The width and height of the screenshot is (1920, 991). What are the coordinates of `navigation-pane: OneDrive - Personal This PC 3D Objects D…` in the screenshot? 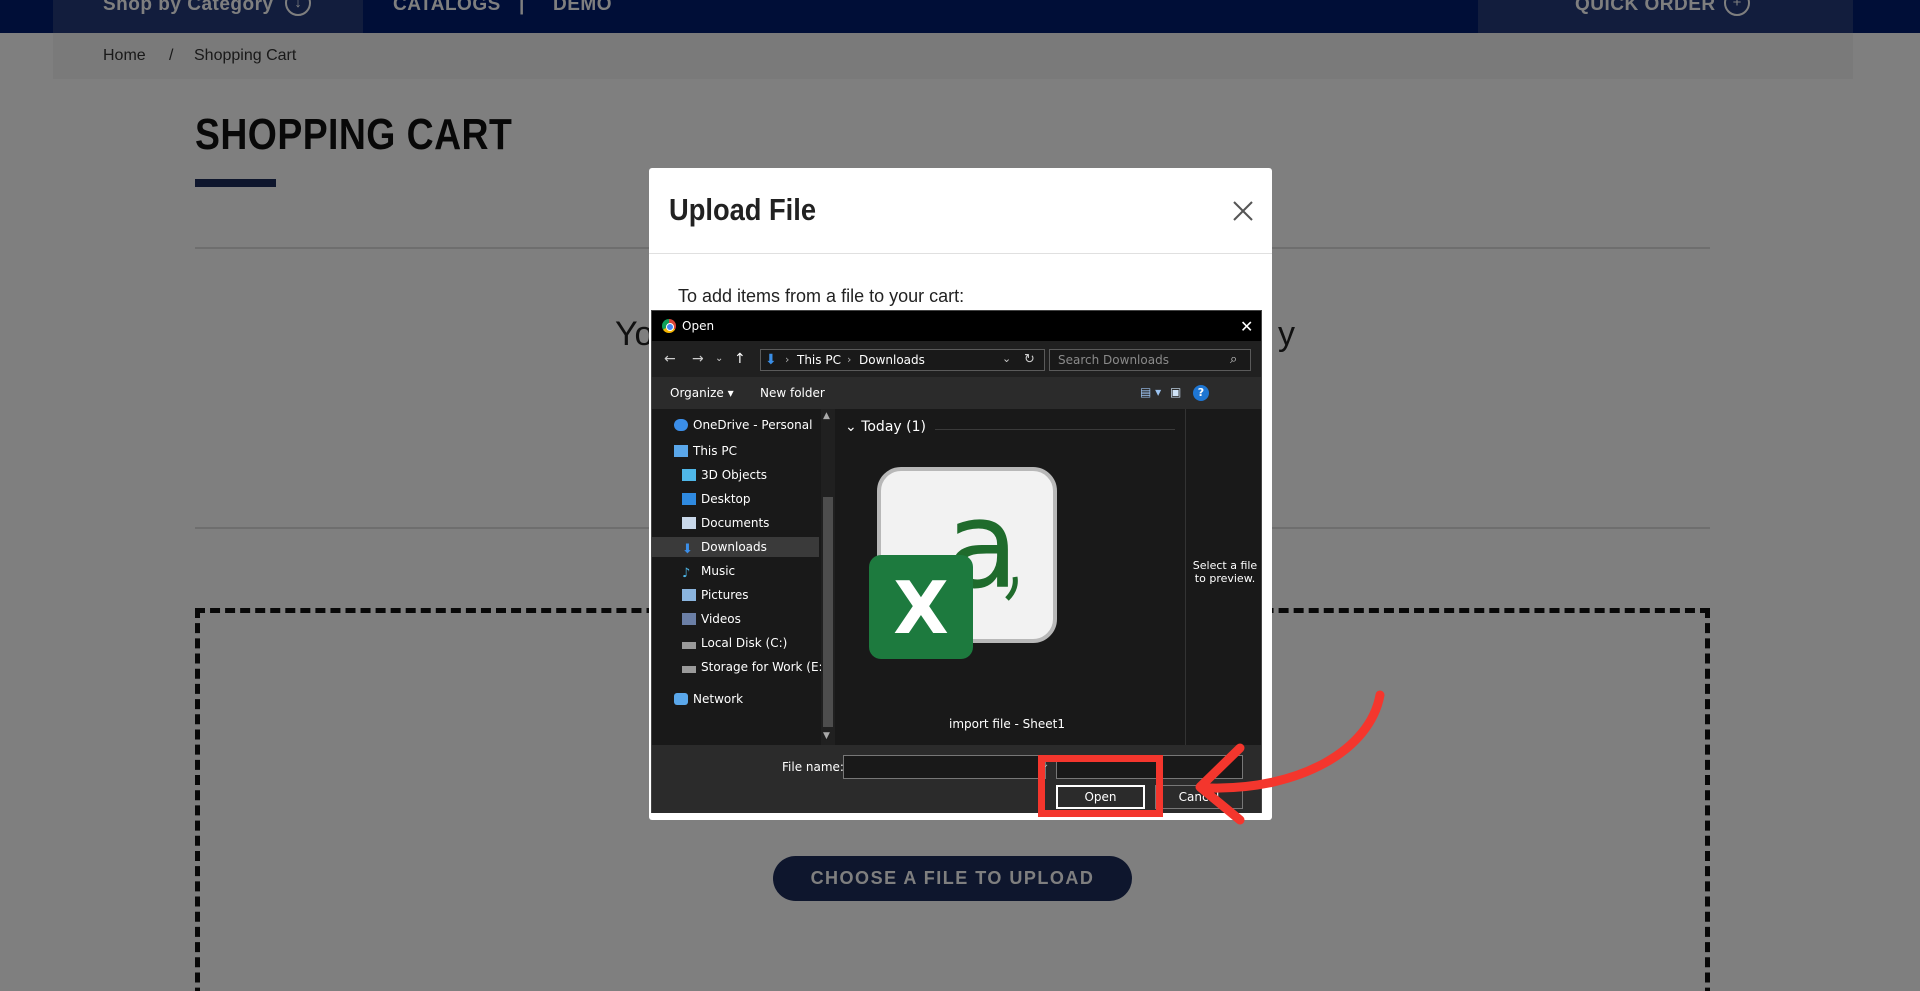 It's located at (744, 577).